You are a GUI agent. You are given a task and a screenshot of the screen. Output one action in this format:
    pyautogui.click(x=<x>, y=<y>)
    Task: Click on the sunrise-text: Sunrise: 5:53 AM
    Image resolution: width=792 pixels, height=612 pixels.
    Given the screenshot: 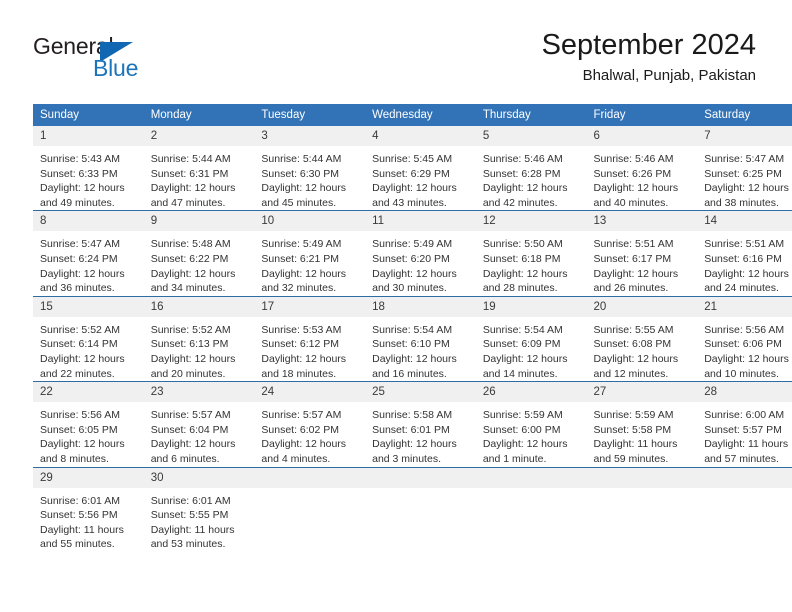 What is the action you would take?
    pyautogui.click(x=301, y=329)
    